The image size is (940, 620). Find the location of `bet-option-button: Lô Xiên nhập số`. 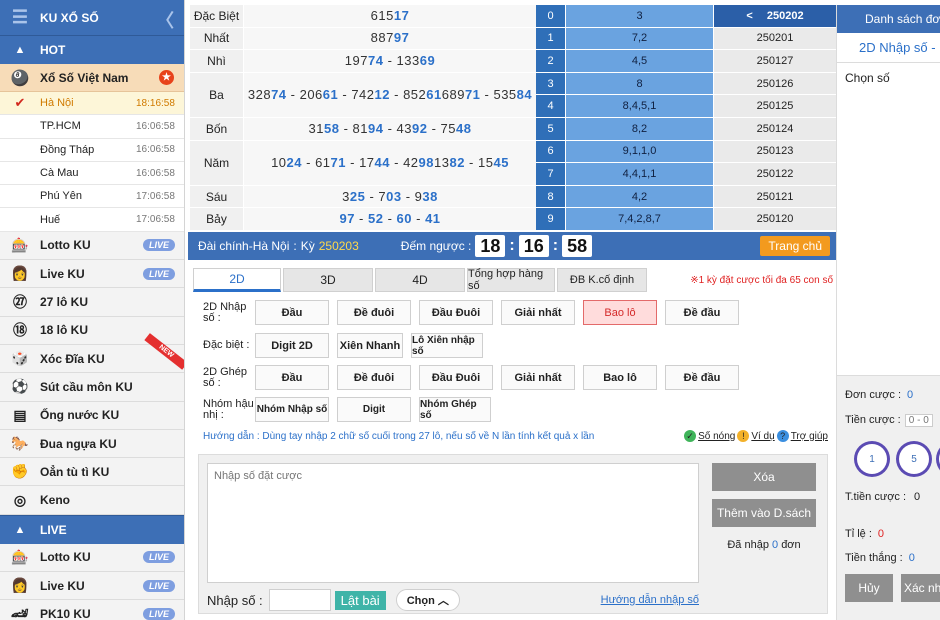

bet-option-button: Lô Xiên nhập số is located at coordinates (447, 345).